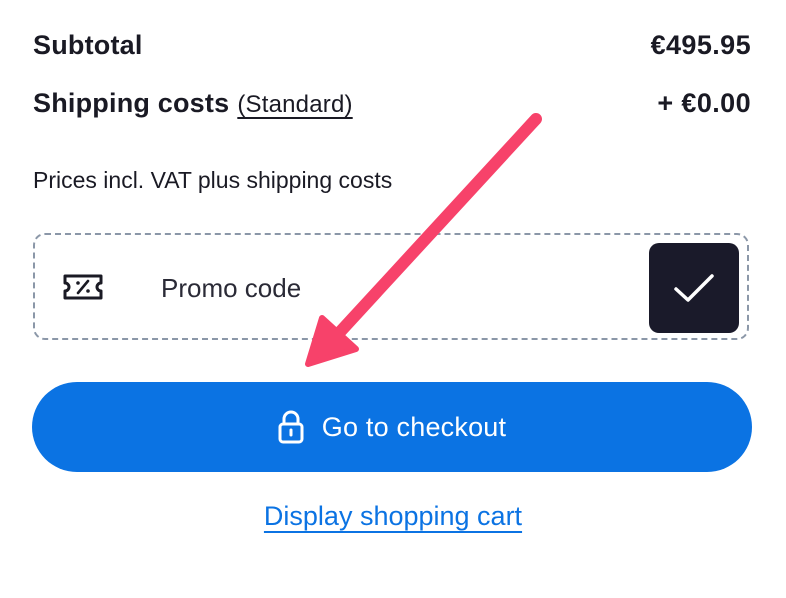 The height and width of the screenshot is (598, 786). What do you see at coordinates (704, 103) in the screenshot?
I see `shipping-value: + €0.00` at bounding box center [704, 103].